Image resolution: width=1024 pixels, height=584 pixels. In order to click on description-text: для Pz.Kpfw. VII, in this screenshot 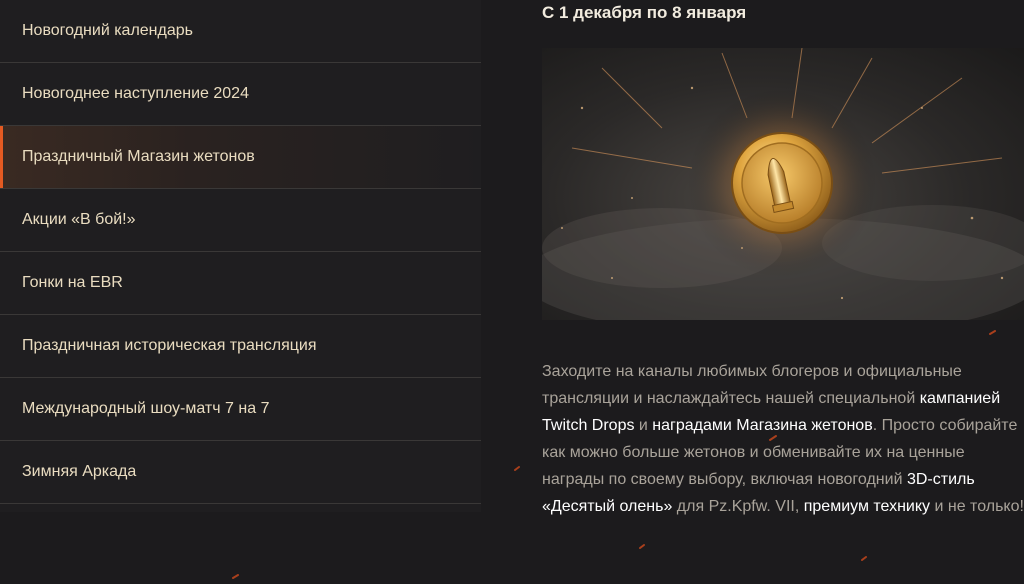, I will do `click(738, 506)`.